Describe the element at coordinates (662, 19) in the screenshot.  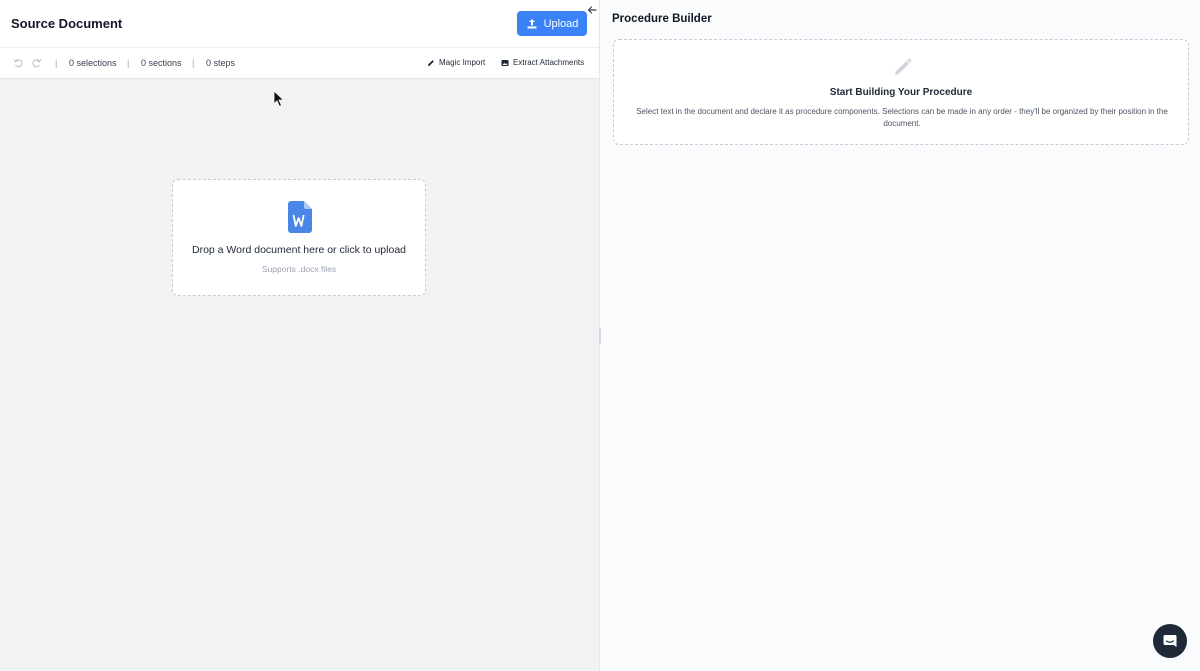
I see `builder-title: Procedure Builder` at that location.